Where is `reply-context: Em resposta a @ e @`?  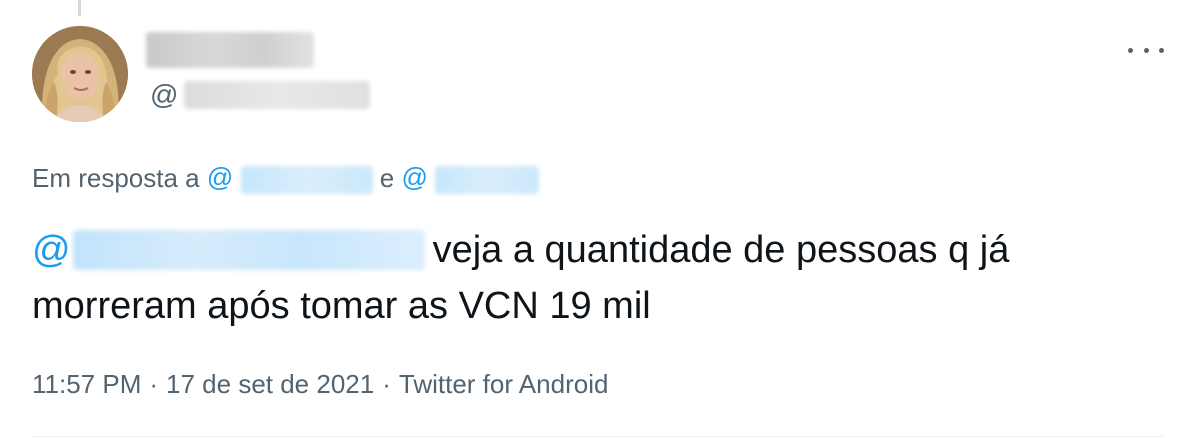 reply-context: Em resposta a @ e @ is located at coordinates (286, 178).